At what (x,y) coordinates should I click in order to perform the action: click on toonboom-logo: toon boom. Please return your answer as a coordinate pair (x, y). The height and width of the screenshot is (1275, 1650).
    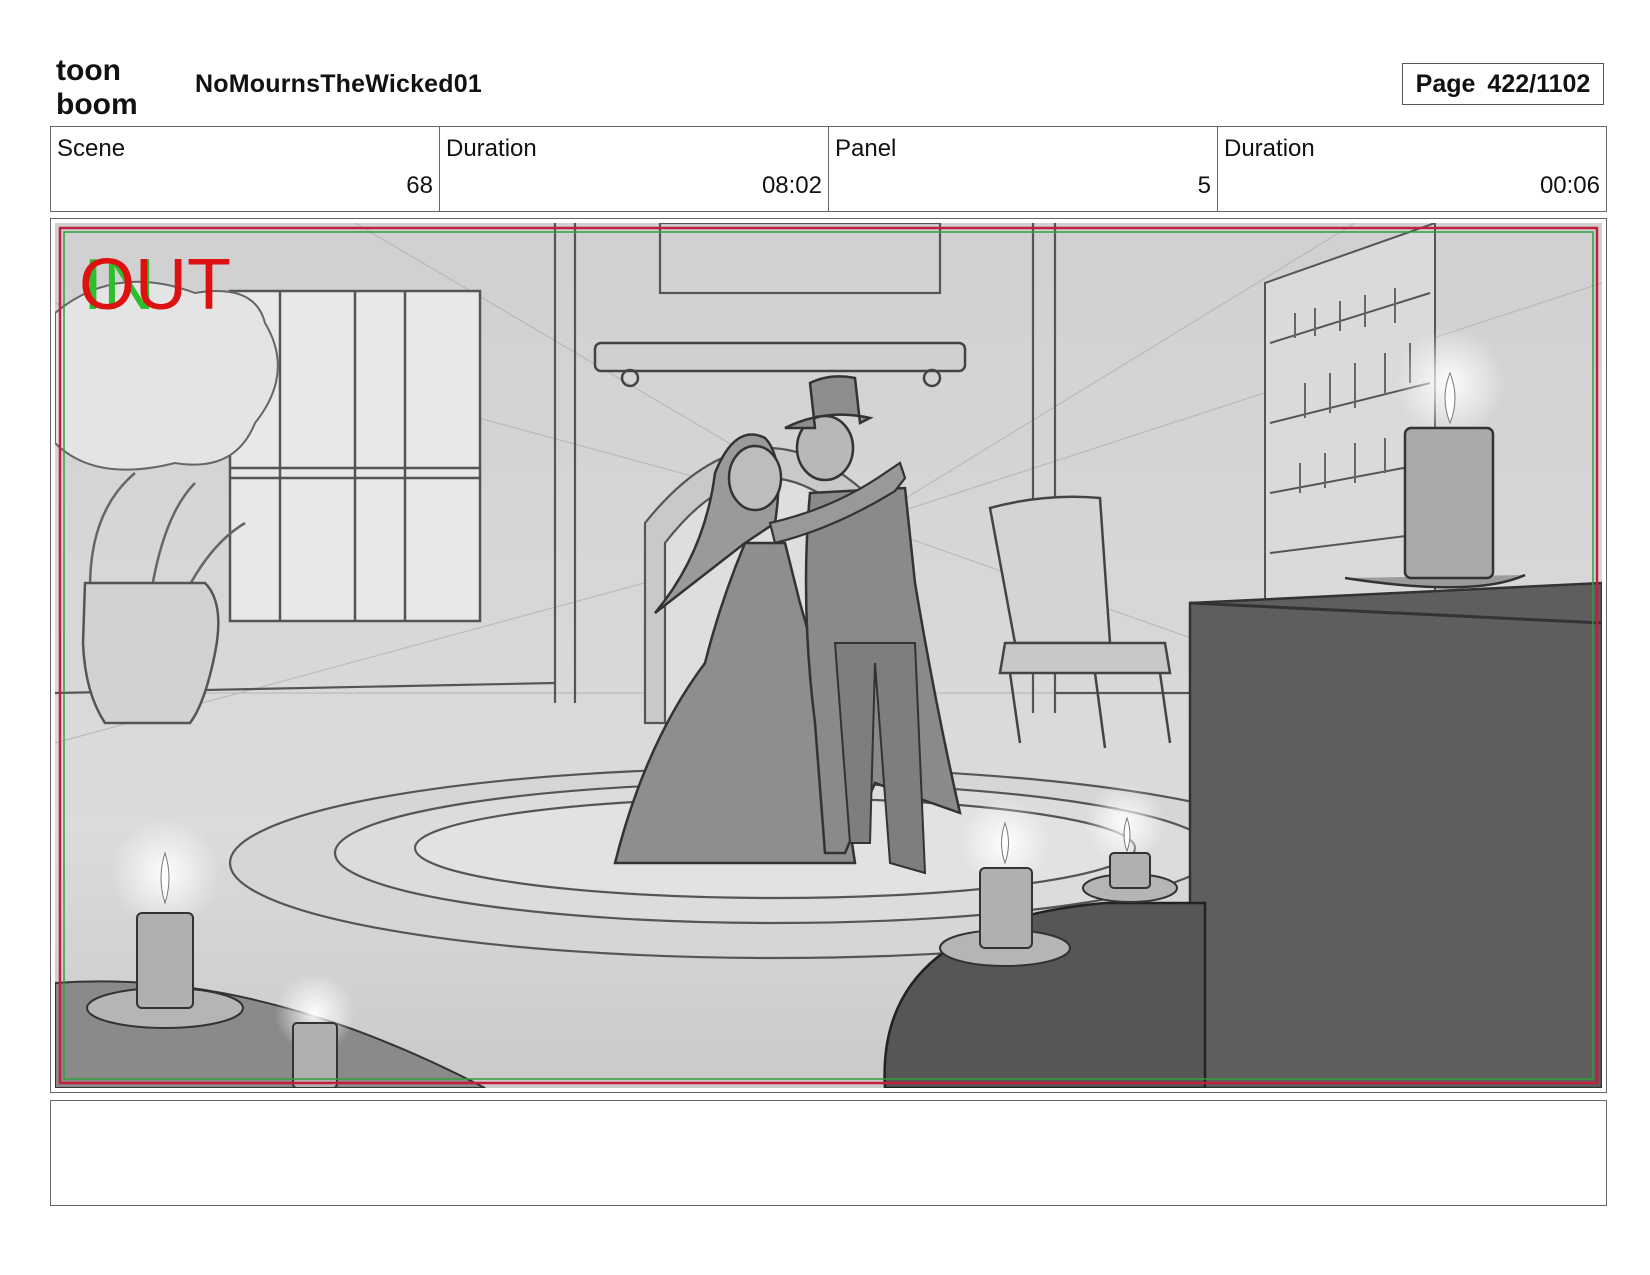
    Looking at the image, I should click on (113, 87).